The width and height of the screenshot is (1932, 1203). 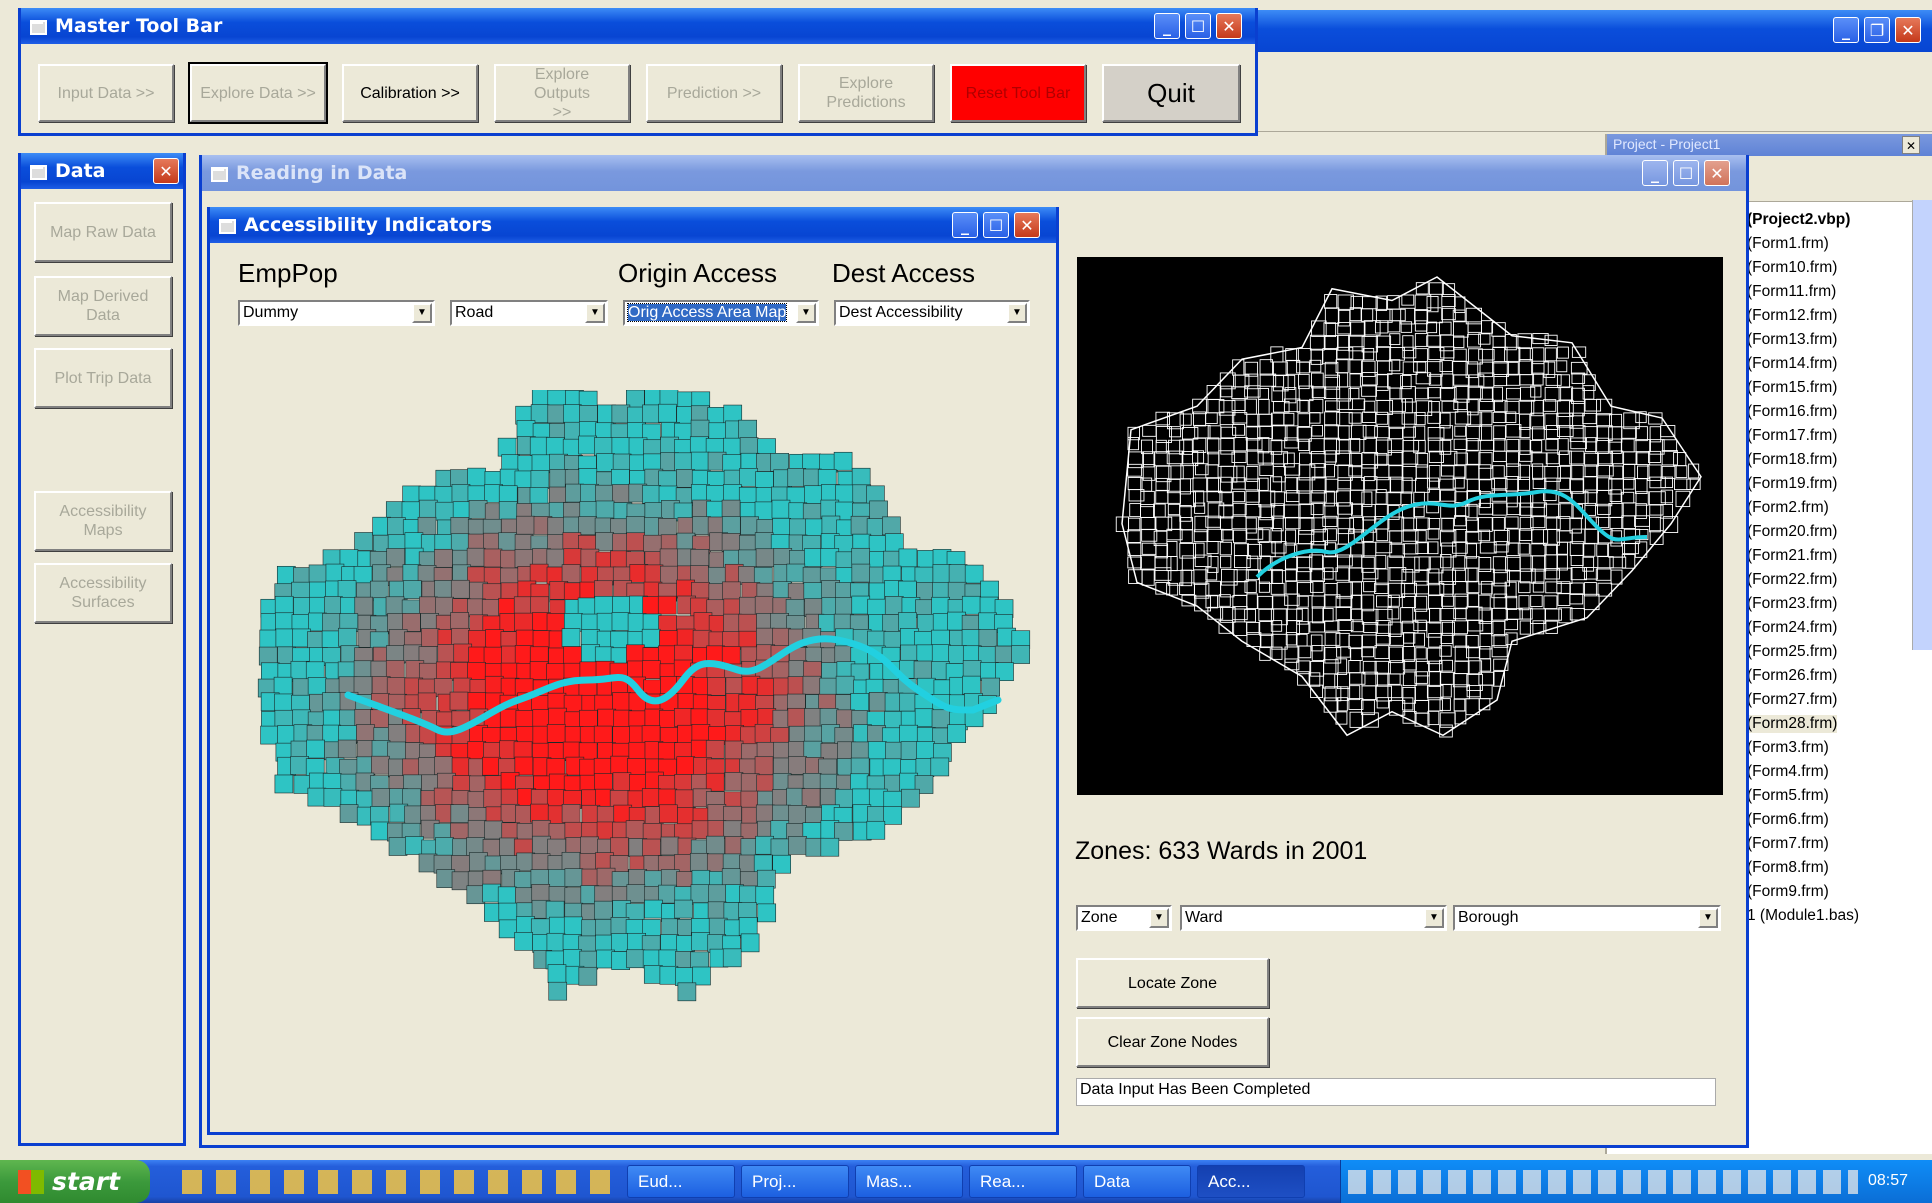 What do you see at coordinates (1846, 30) in the screenshot?
I see `ide-minimize-button: _` at bounding box center [1846, 30].